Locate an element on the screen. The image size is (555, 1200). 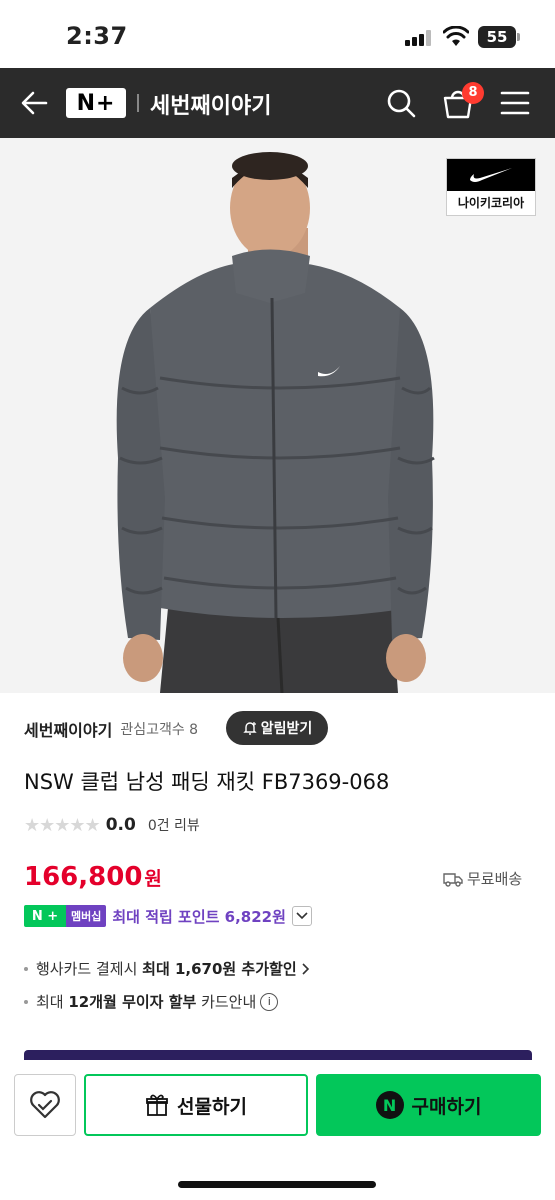
home-indicator is located at coordinates (277, 1184).